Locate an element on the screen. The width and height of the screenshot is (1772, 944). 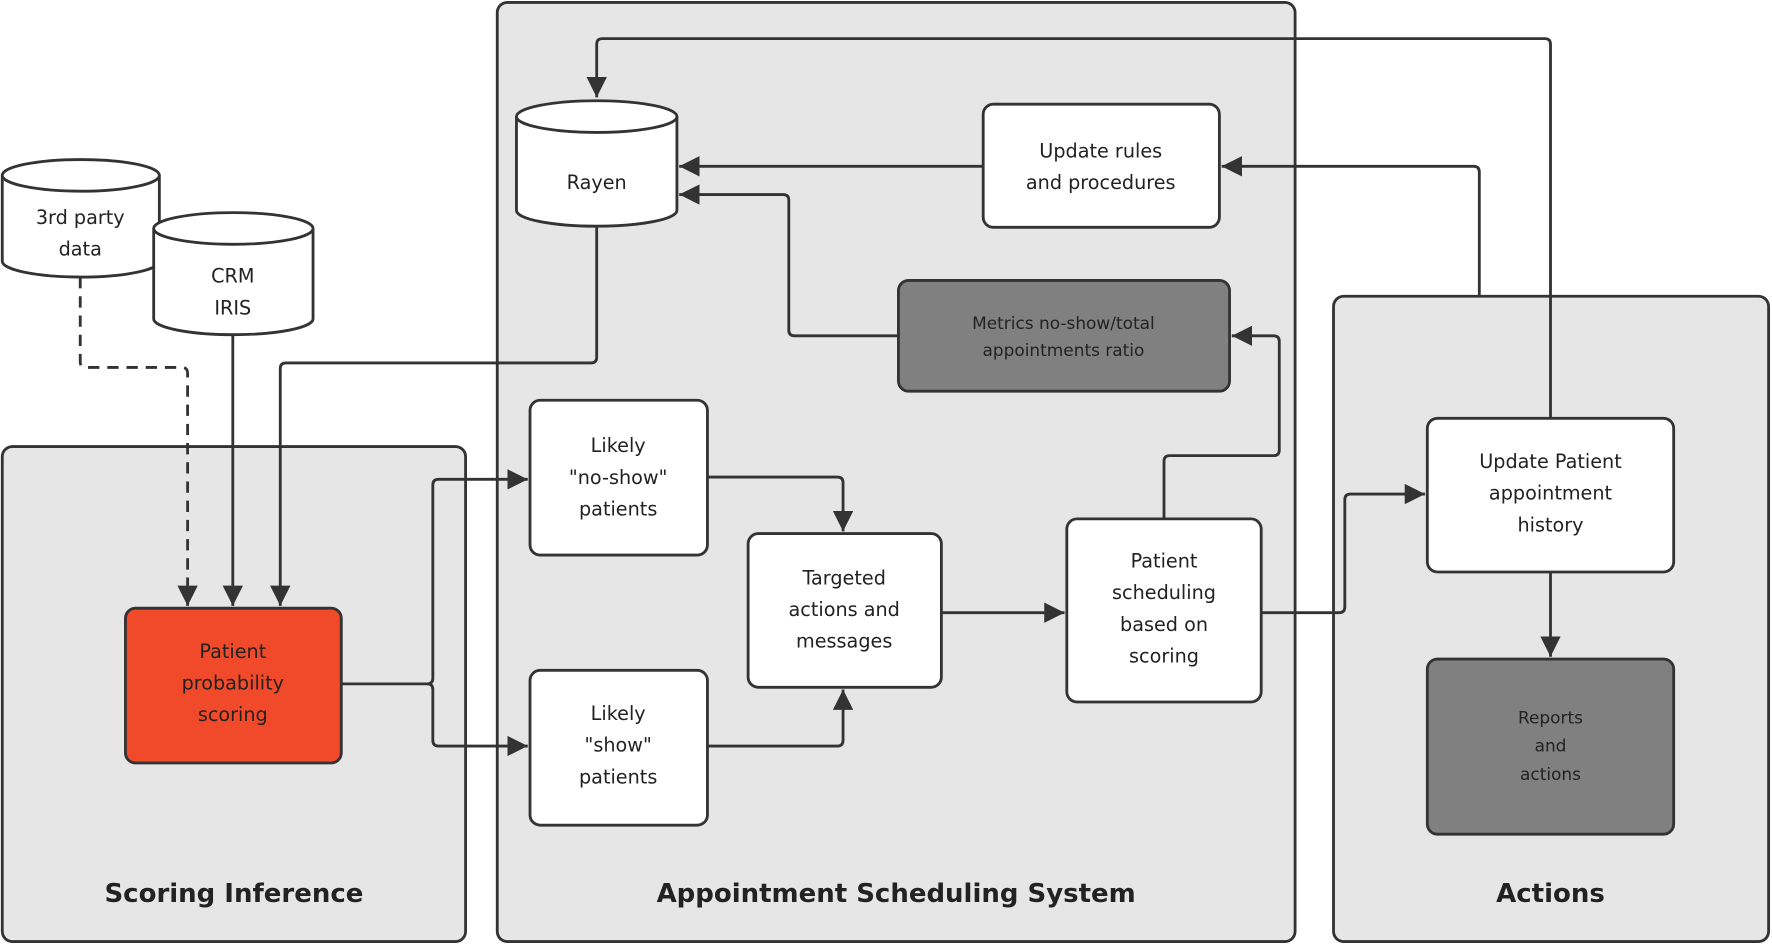
svg-text: Update Patient is located at coordinates (1550, 461).